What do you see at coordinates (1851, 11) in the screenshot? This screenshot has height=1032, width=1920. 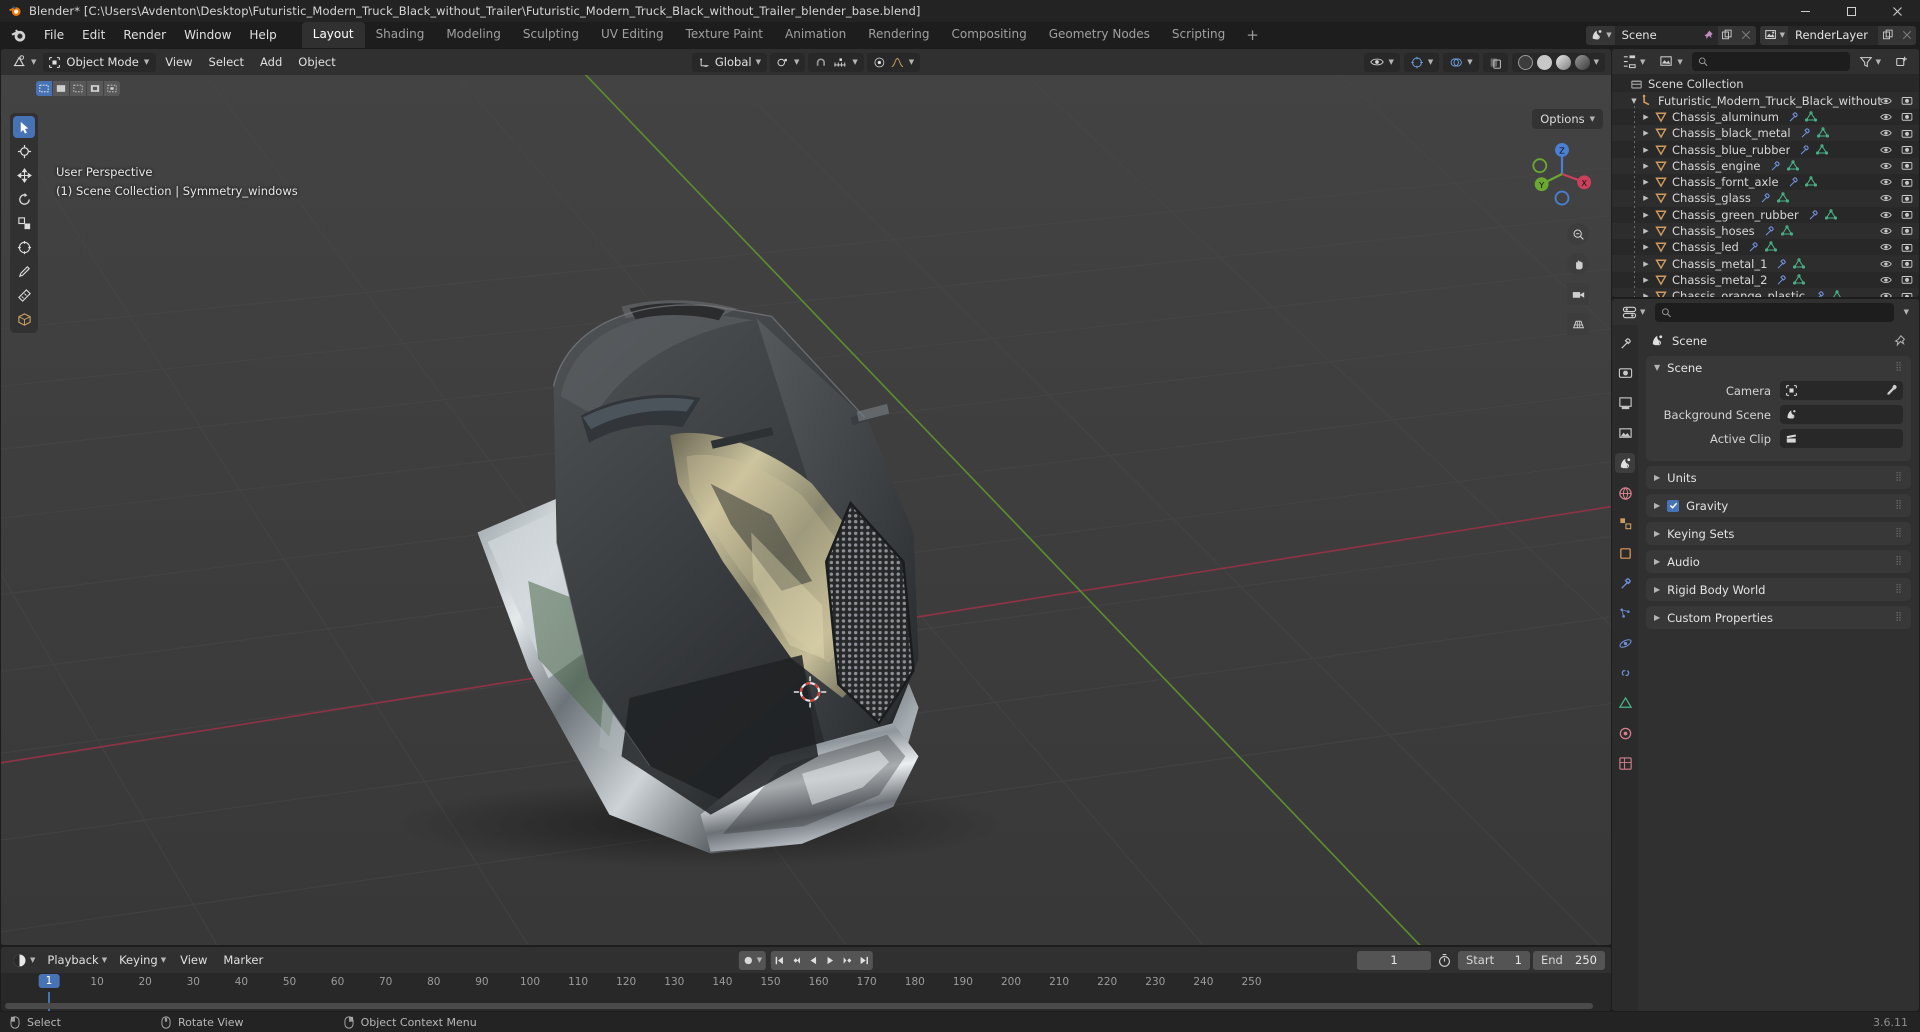 I see `maximize-button` at bounding box center [1851, 11].